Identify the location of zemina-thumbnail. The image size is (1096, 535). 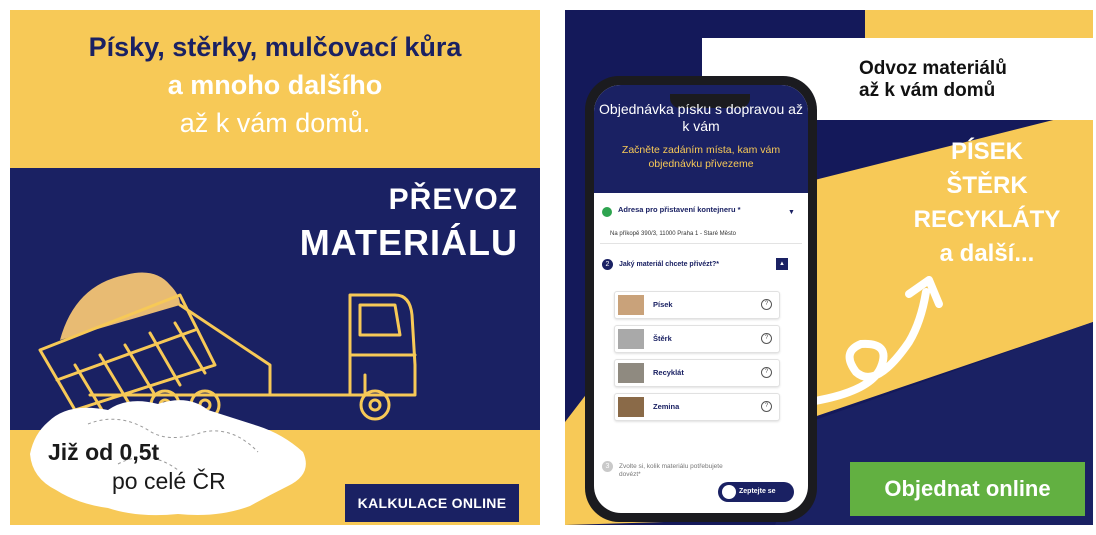
(631, 407).